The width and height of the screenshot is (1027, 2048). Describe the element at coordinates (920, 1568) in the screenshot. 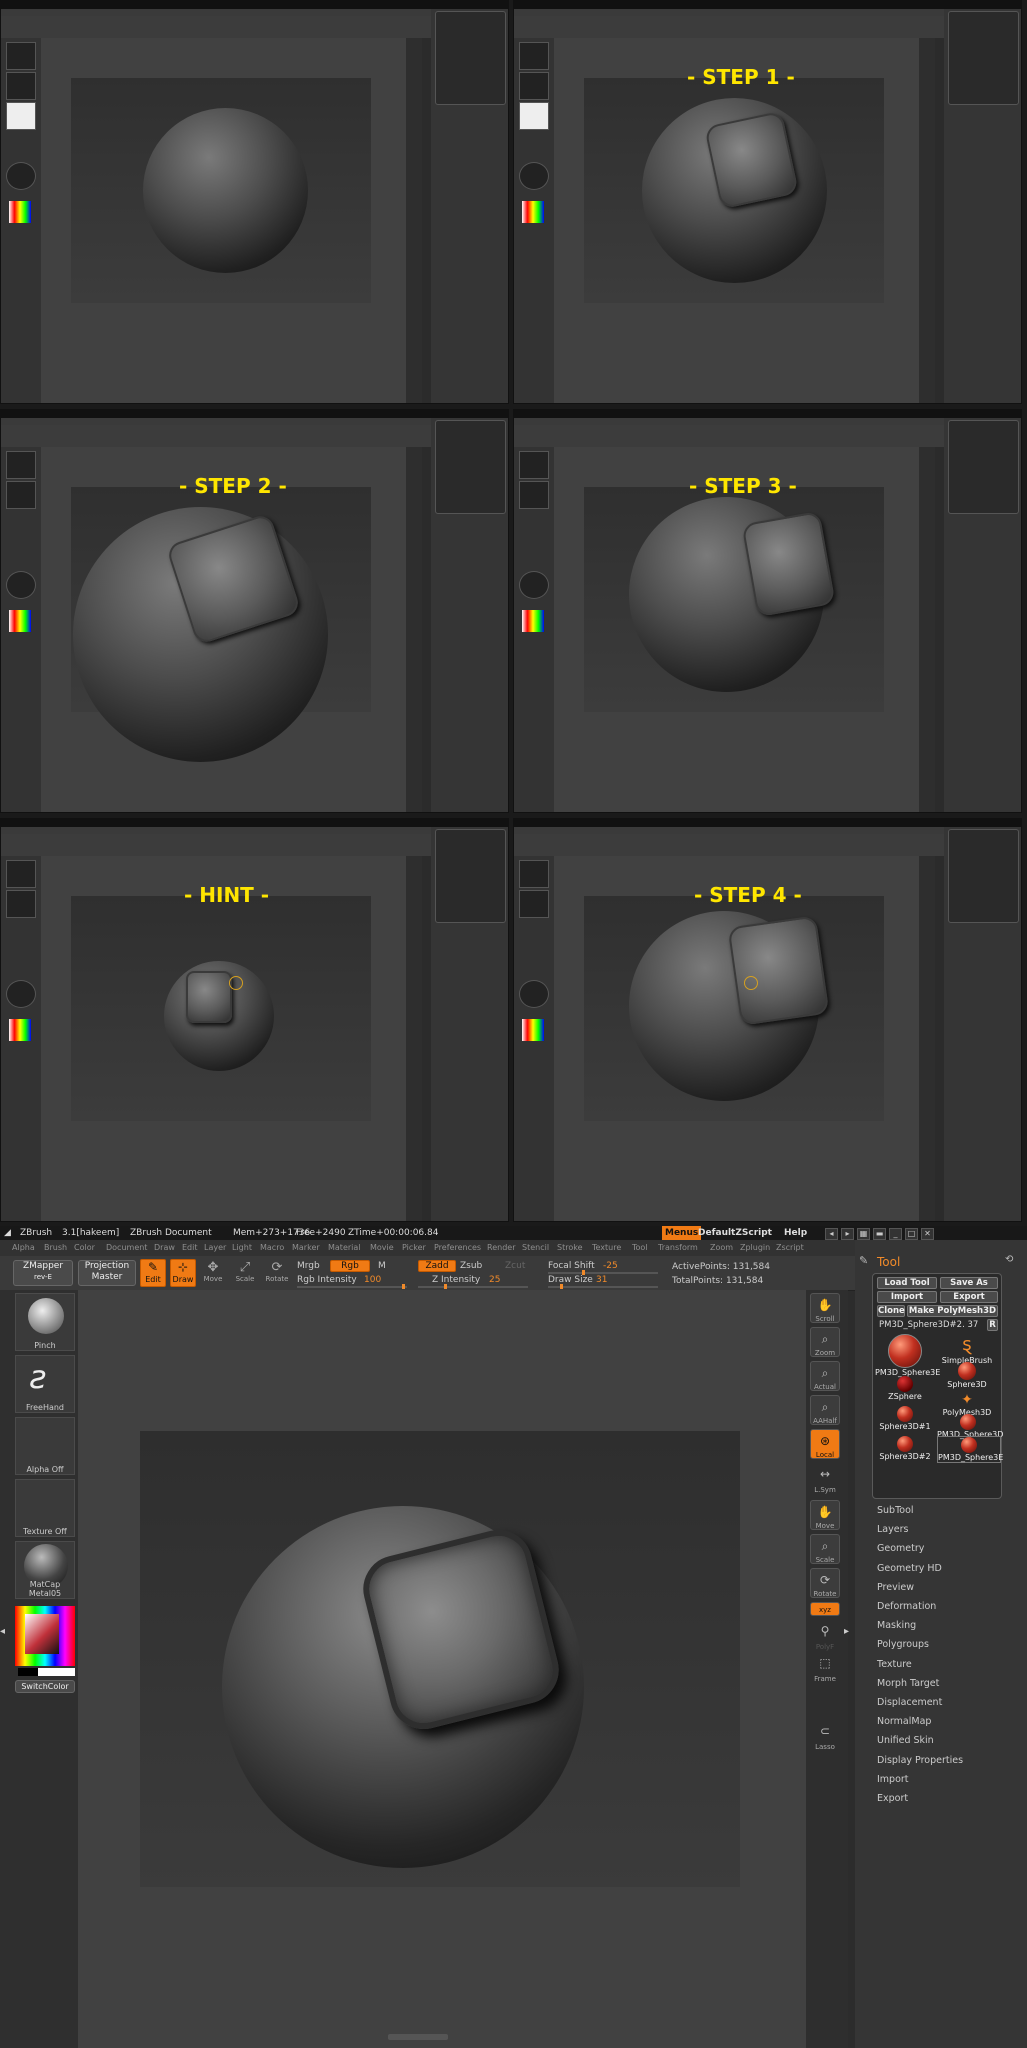

I see `subpalette-geometry-hd: Geometry HD` at that location.